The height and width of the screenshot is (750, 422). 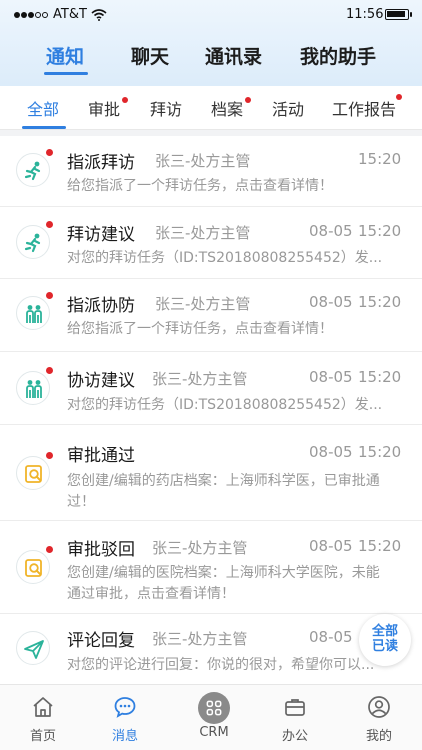 I want to click on nav-home-label: 首页, so click(x=42, y=736).